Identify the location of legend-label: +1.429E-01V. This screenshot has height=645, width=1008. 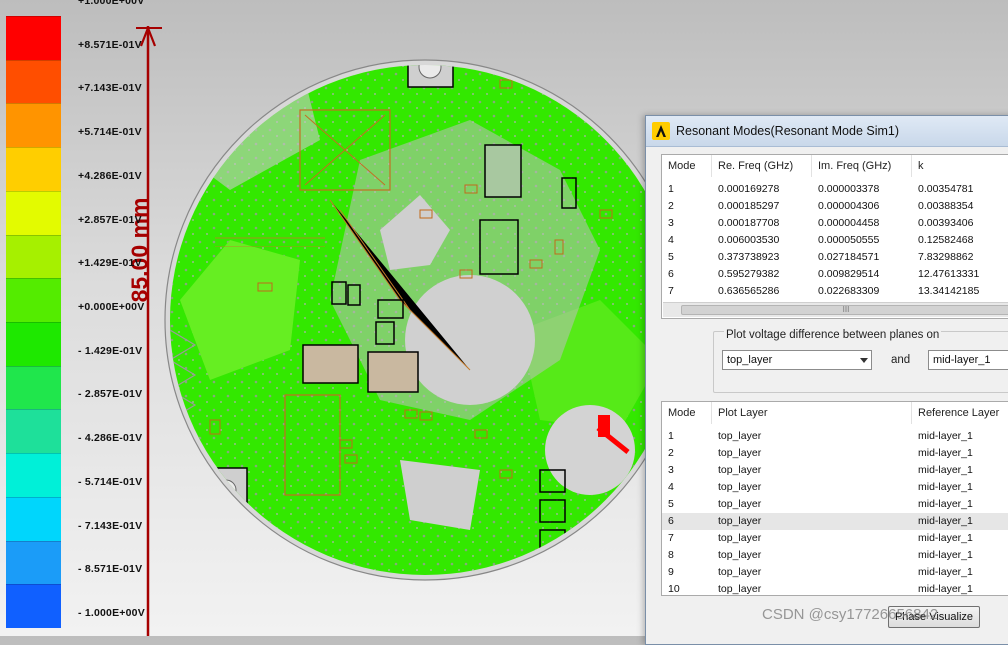
(110, 263).